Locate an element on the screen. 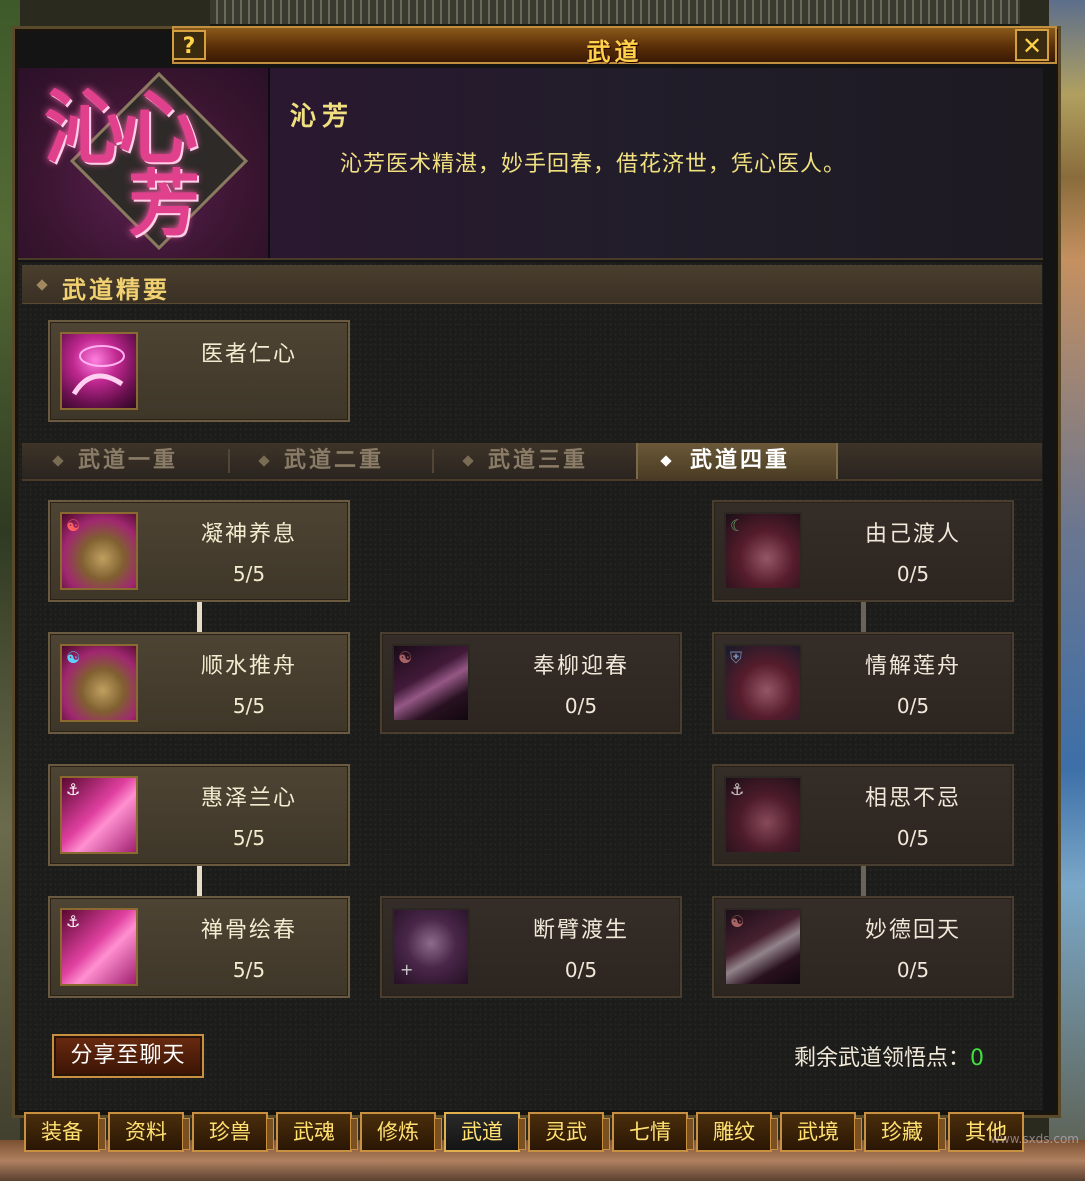 This screenshot has height=1181, width=1085. tab-label: 武道四重 is located at coordinates (740, 460).